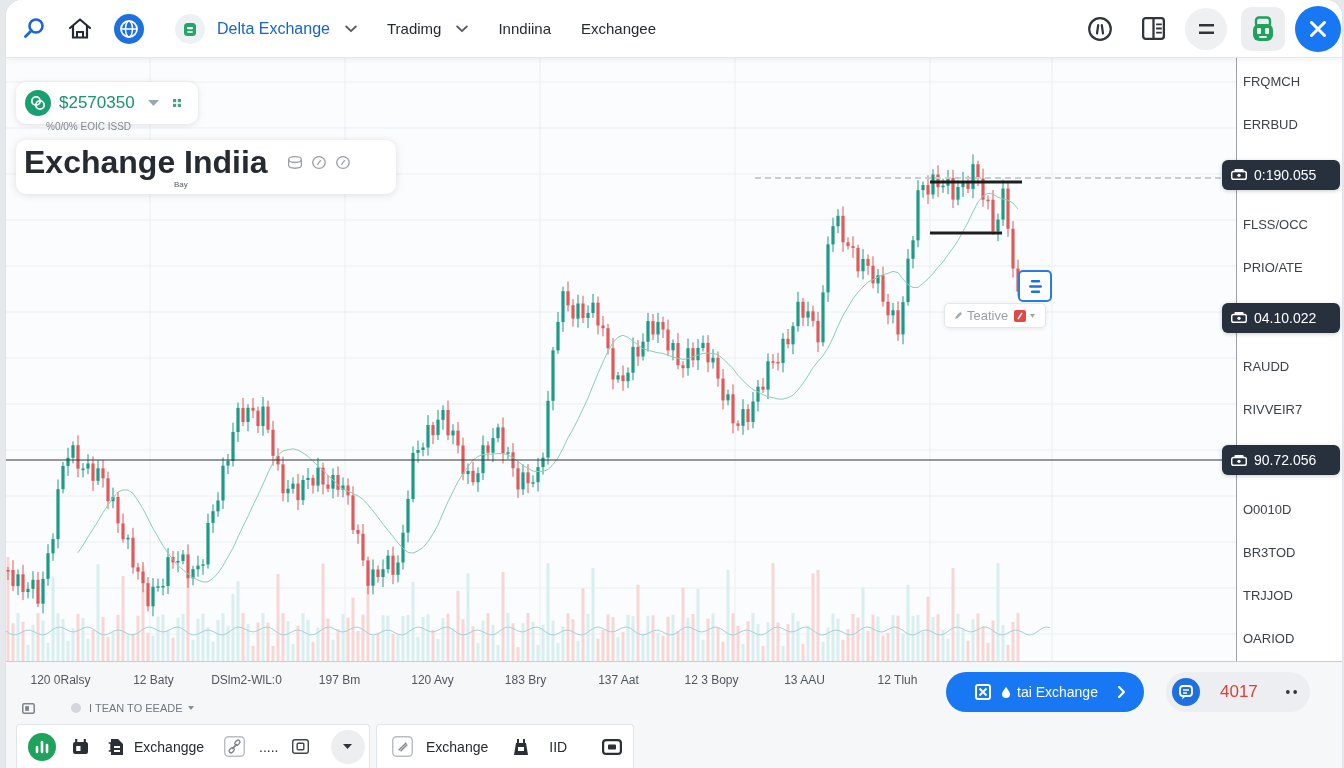 This screenshot has height=768, width=1344. Describe the element at coordinates (1045, 692) in the screenshot. I see `trade-button: tai Exchange` at that location.